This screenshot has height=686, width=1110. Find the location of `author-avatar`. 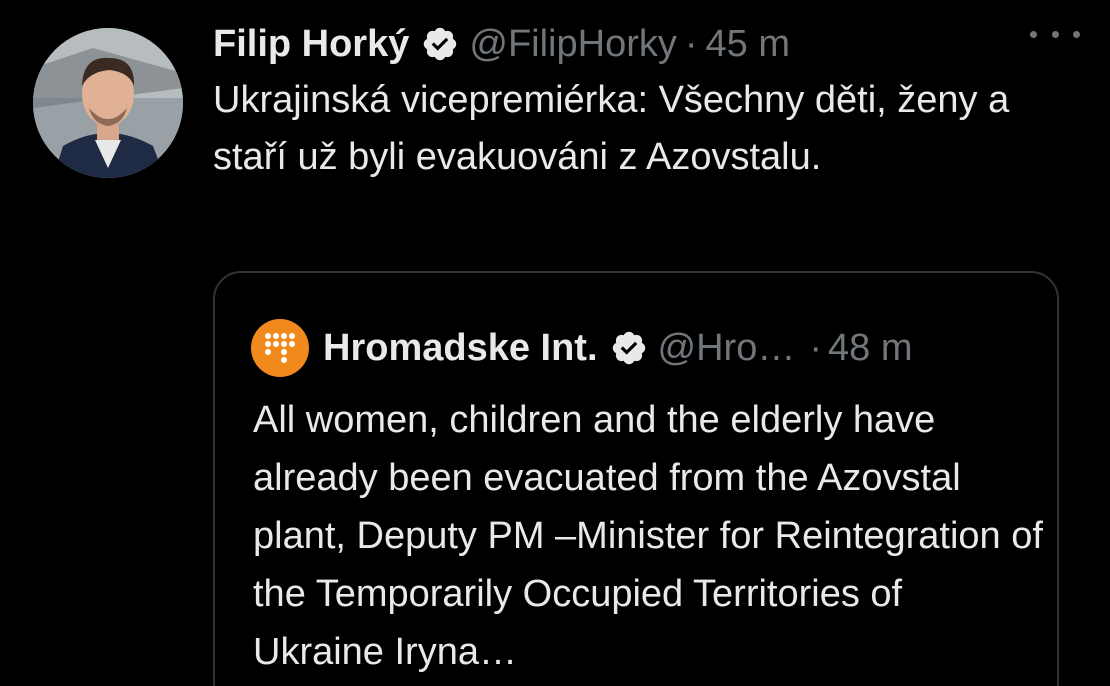

author-avatar is located at coordinates (108, 103).